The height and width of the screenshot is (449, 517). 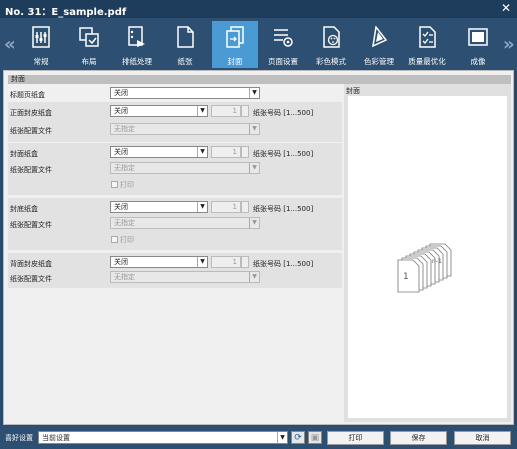 I want to click on tab-imaging: 成像, so click(x=478, y=44).